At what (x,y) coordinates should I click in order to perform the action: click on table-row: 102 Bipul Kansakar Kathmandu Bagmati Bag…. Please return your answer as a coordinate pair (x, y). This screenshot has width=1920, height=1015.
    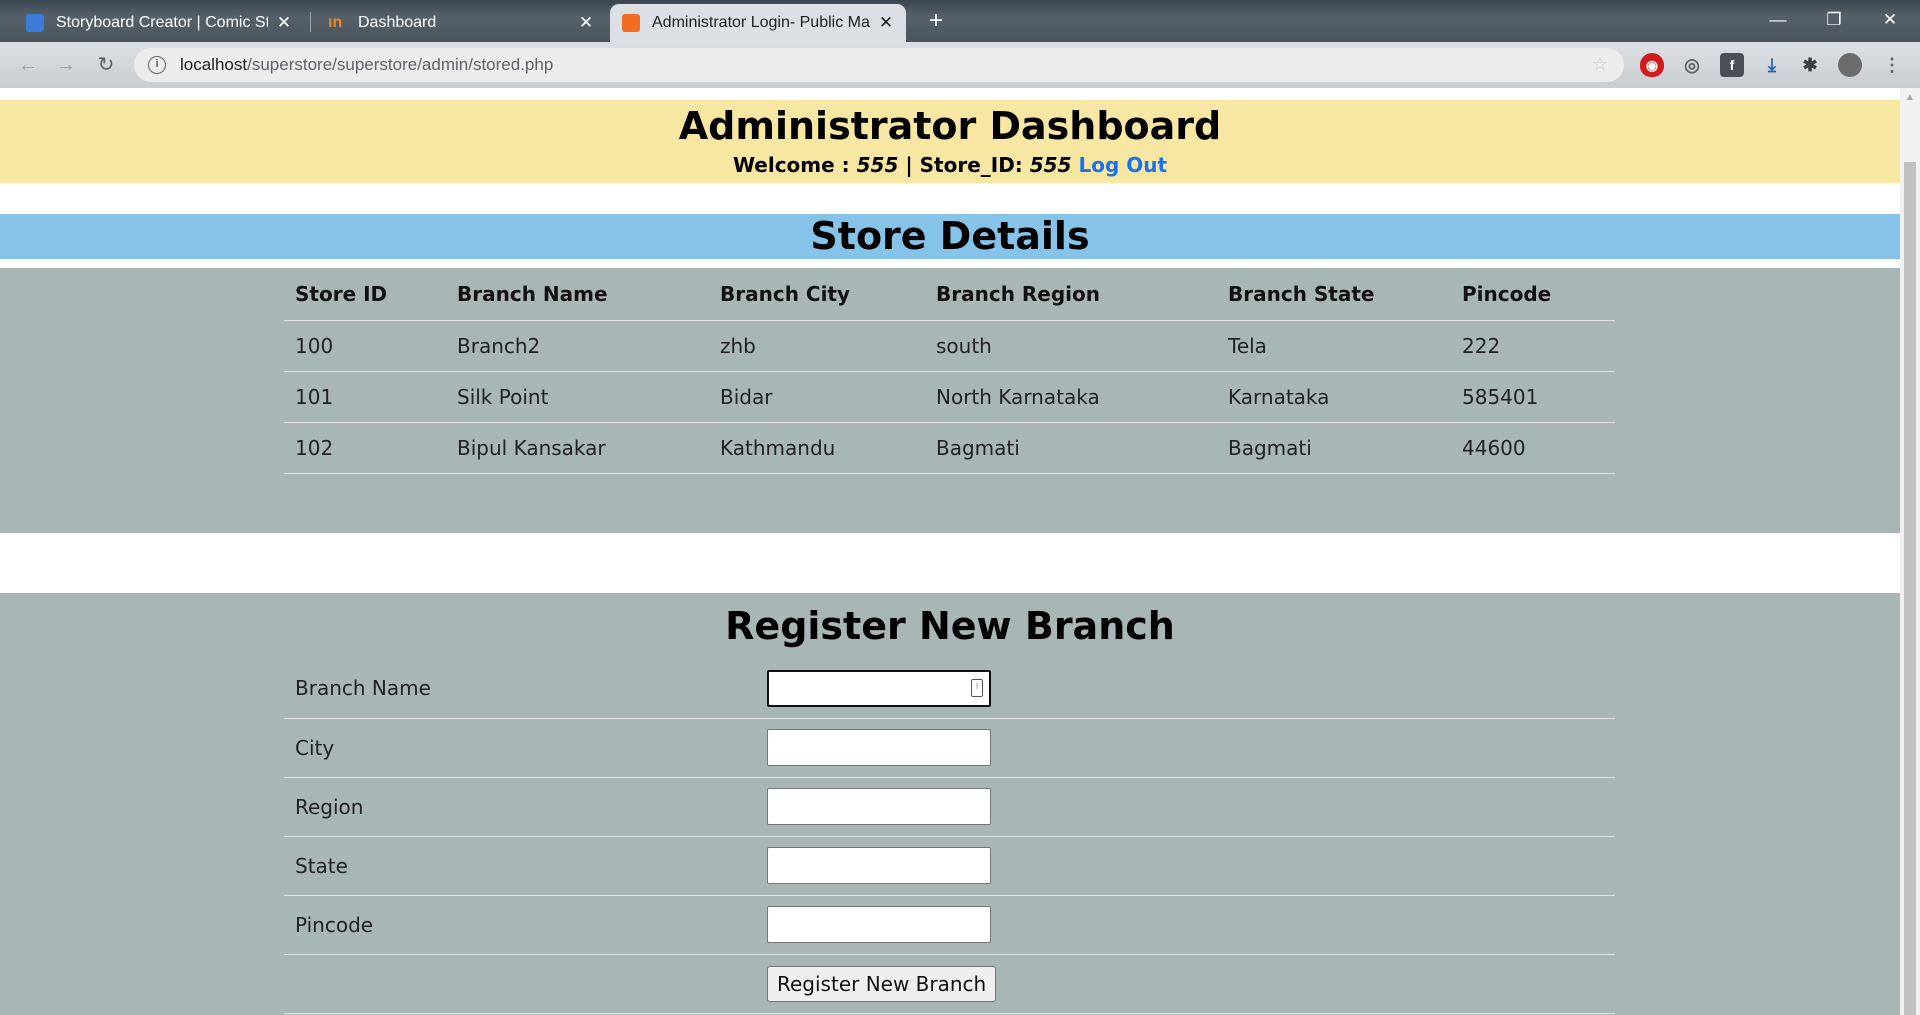
    Looking at the image, I should click on (949, 448).